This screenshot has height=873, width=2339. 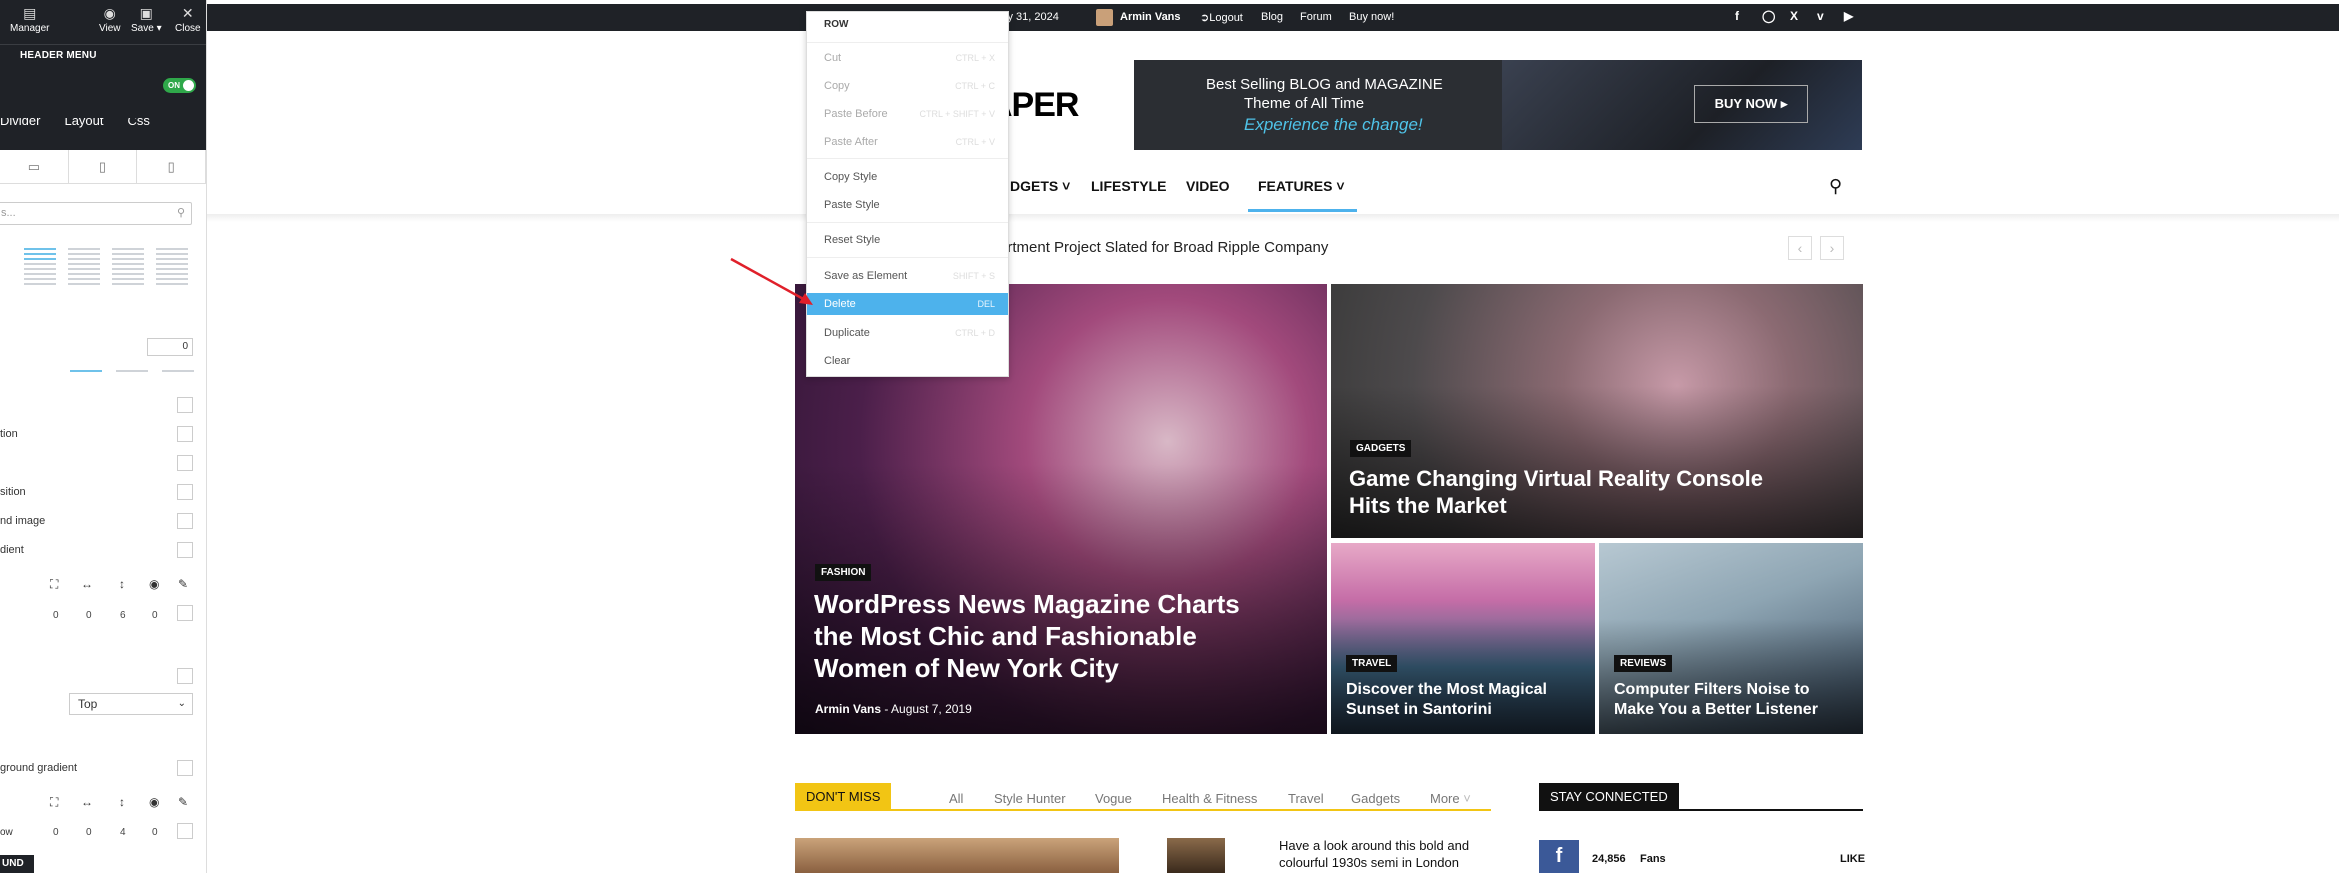 I want to click on view-button: ◉ View, so click(x=110, y=20).